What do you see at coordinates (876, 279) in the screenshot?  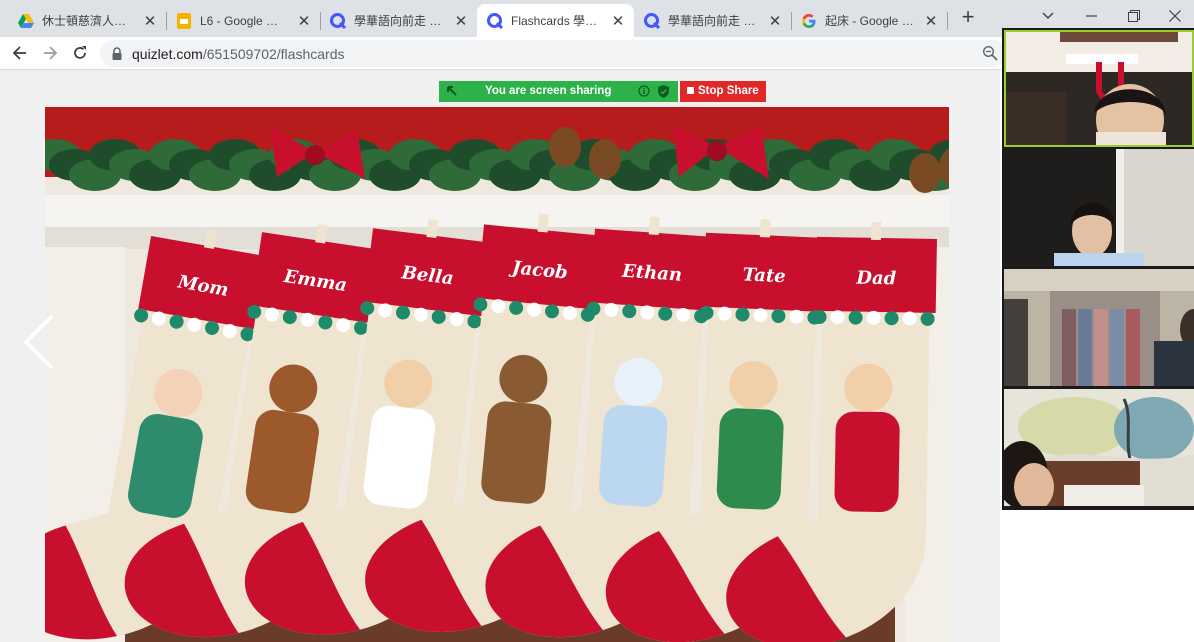 I see `stocking-name: Dad` at bounding box center [876, 279].